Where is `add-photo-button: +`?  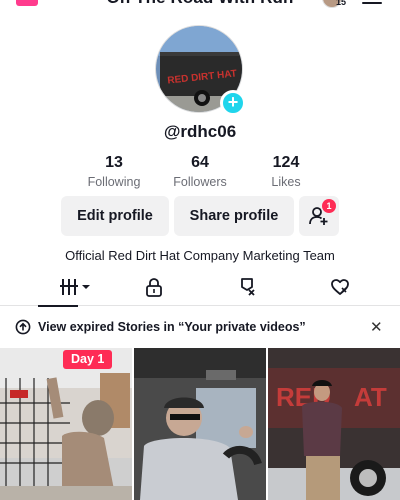
add-photo-button: + is located at coordinates (233, 103).